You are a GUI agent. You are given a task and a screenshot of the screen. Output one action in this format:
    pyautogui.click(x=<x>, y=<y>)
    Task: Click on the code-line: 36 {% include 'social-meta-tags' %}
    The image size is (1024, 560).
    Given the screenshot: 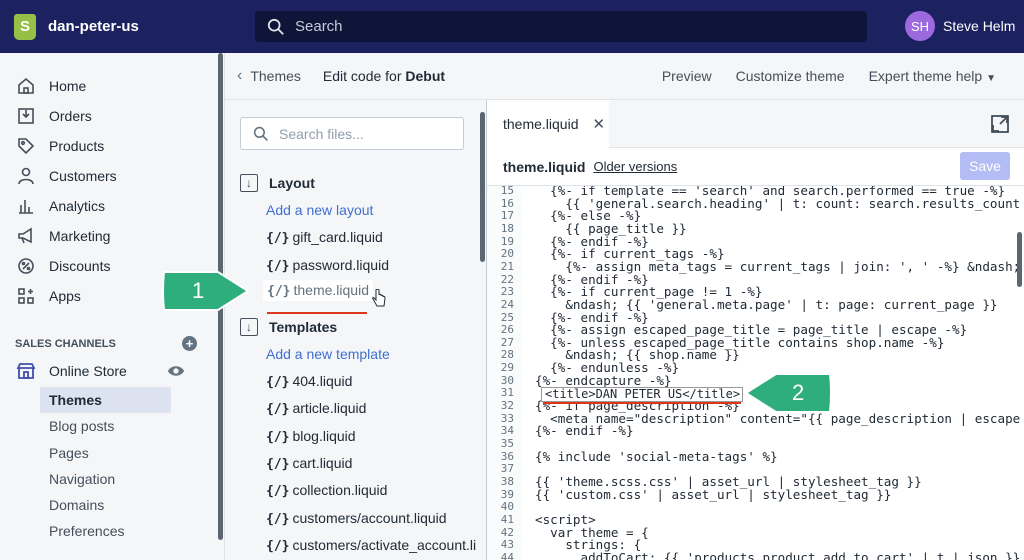 What is the action you would take?
    pyautogui.click(x=755, y=456)
    